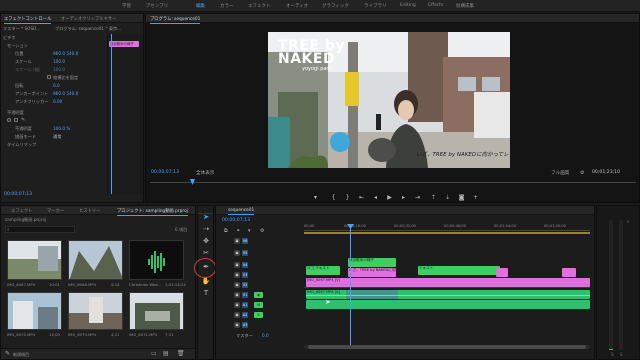  I want to click on title-clip: テキスト, so click(459, 270).